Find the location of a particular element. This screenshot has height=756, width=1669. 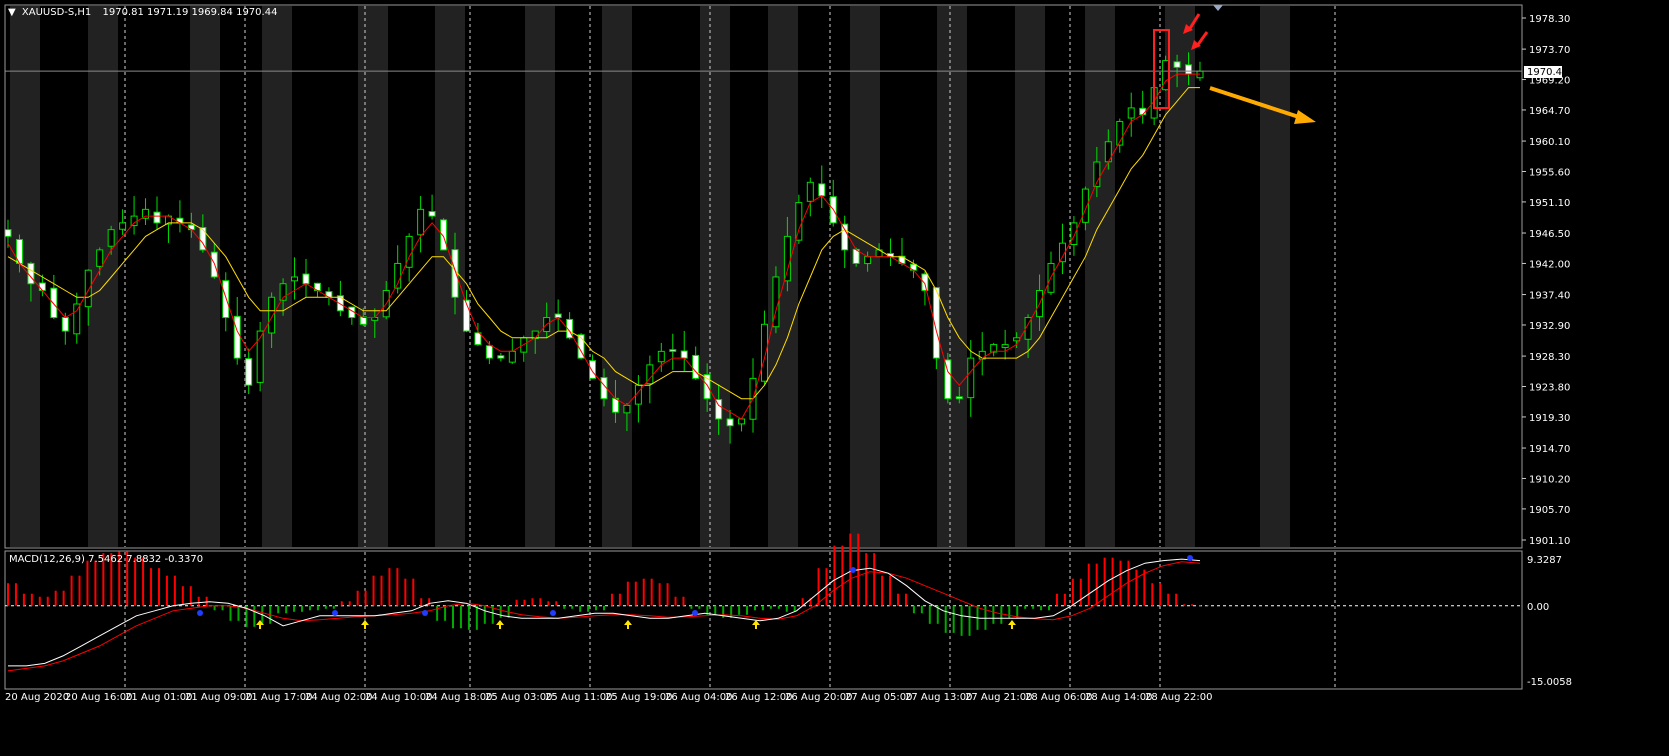

time-tick-label: 27 Aug 21:00 is located at coordinates (998, 697).